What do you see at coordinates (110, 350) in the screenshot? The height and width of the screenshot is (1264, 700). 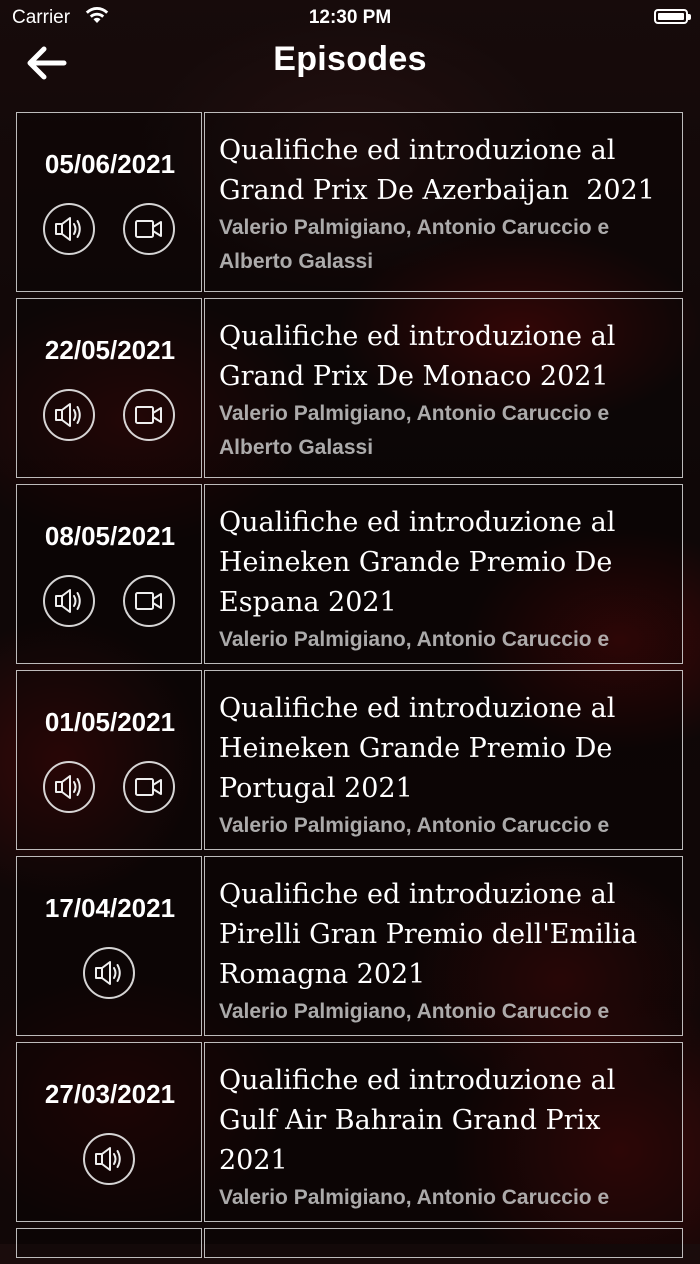 I see `episode-date: 22/05/2021` at bounding box center [110, 350].